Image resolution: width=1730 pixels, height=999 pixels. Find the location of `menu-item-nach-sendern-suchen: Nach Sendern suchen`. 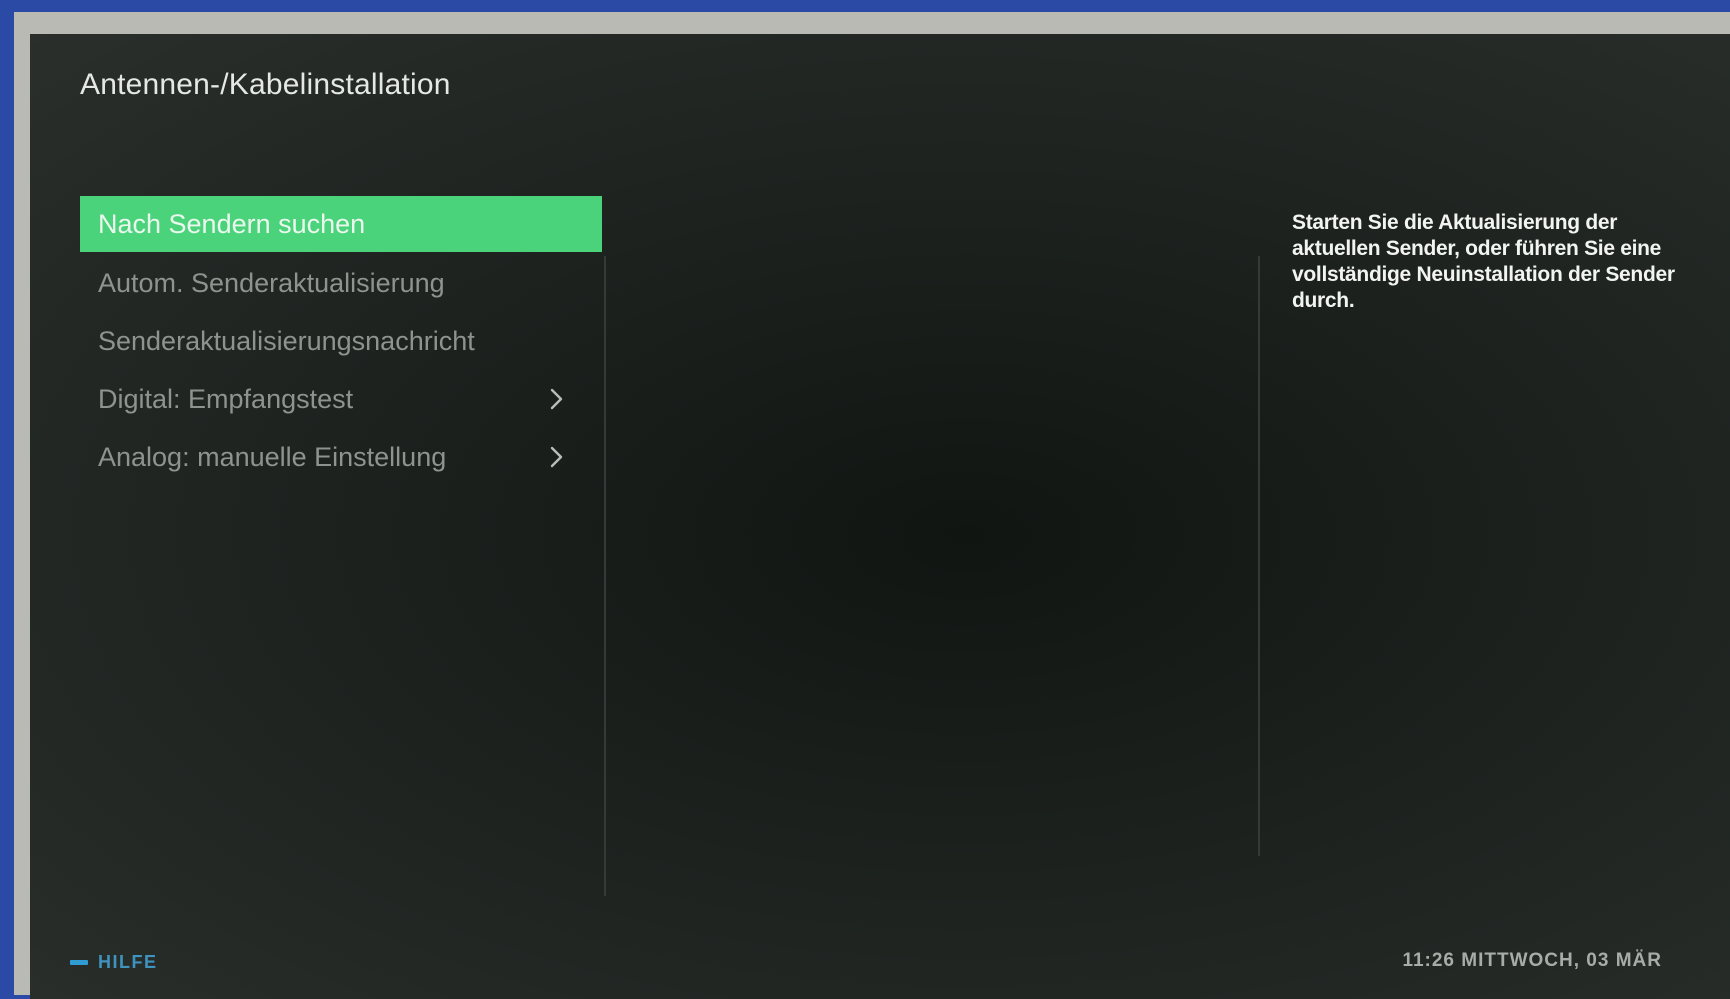

menu-item-nach-sendern-suchen: Nach Sendern suchen is located at coordinates (341, 224).